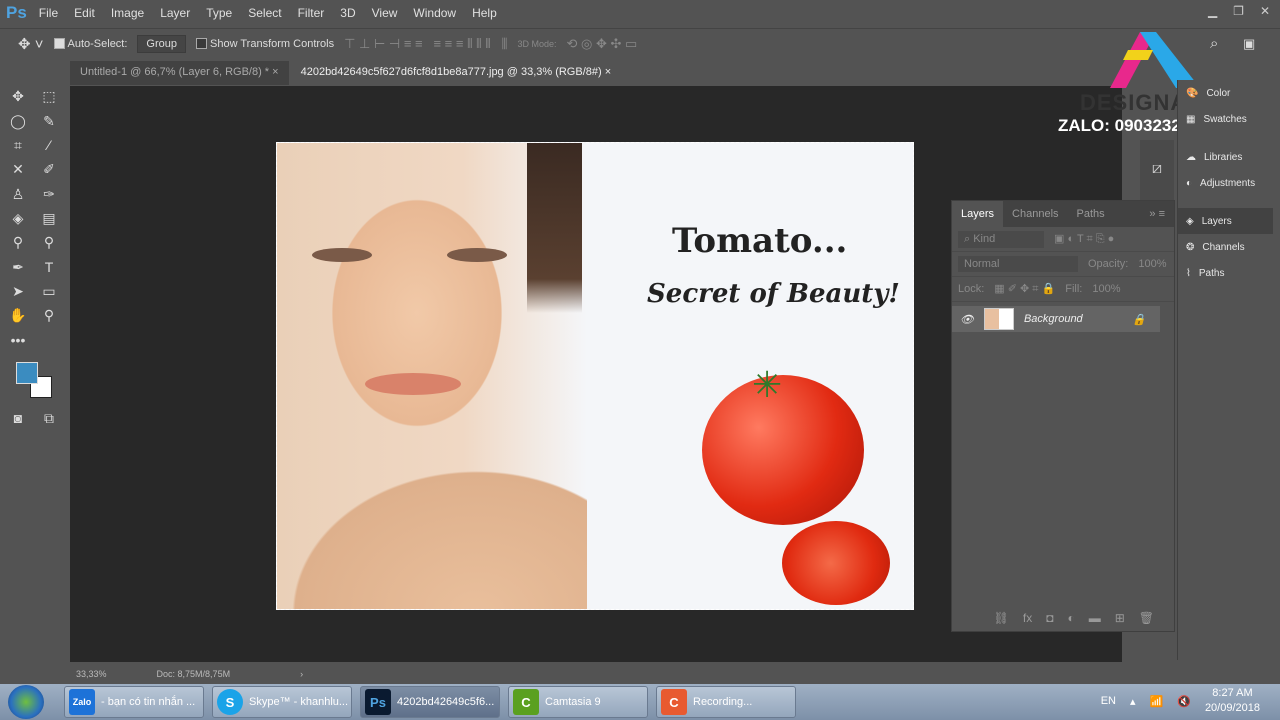 Image resolution: width=1280 pixels, height=720 pixels. Describe the element at coordinates (49, 218) in the screenshot. I see `gradient-icon: ▤` at that location.